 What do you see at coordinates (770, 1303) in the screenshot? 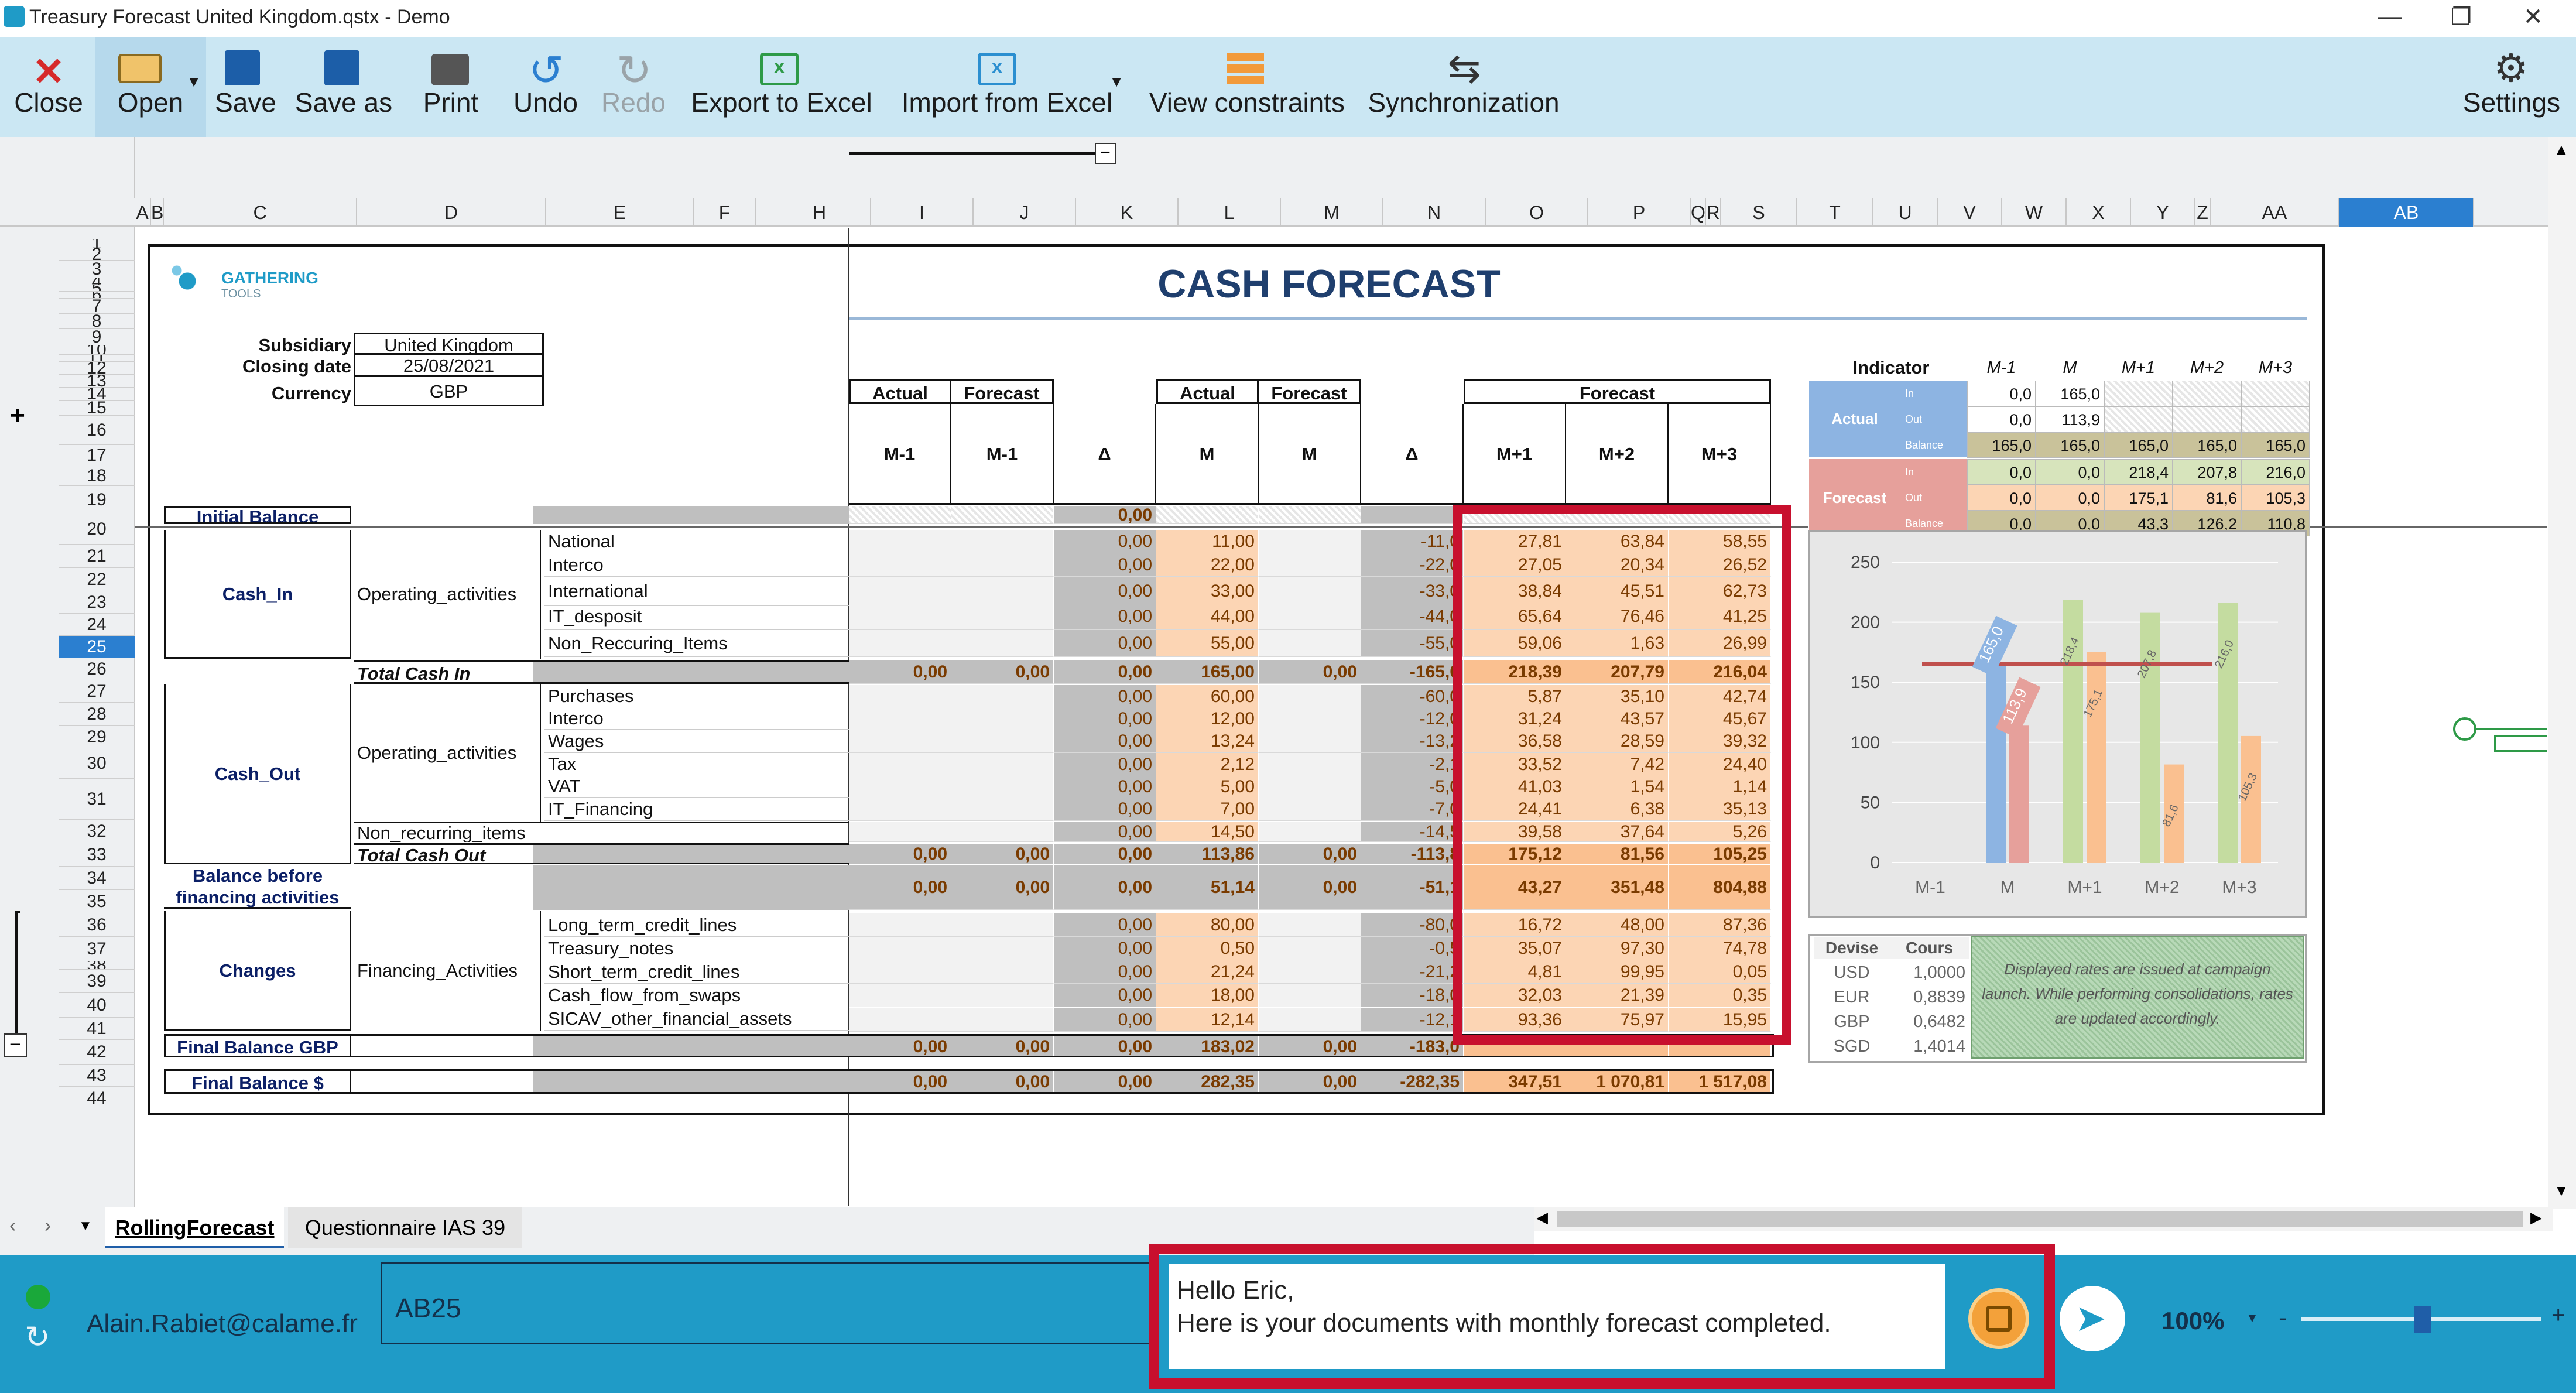
I see `cell-reference-box: AB25` at bounding box center [770, 1303].